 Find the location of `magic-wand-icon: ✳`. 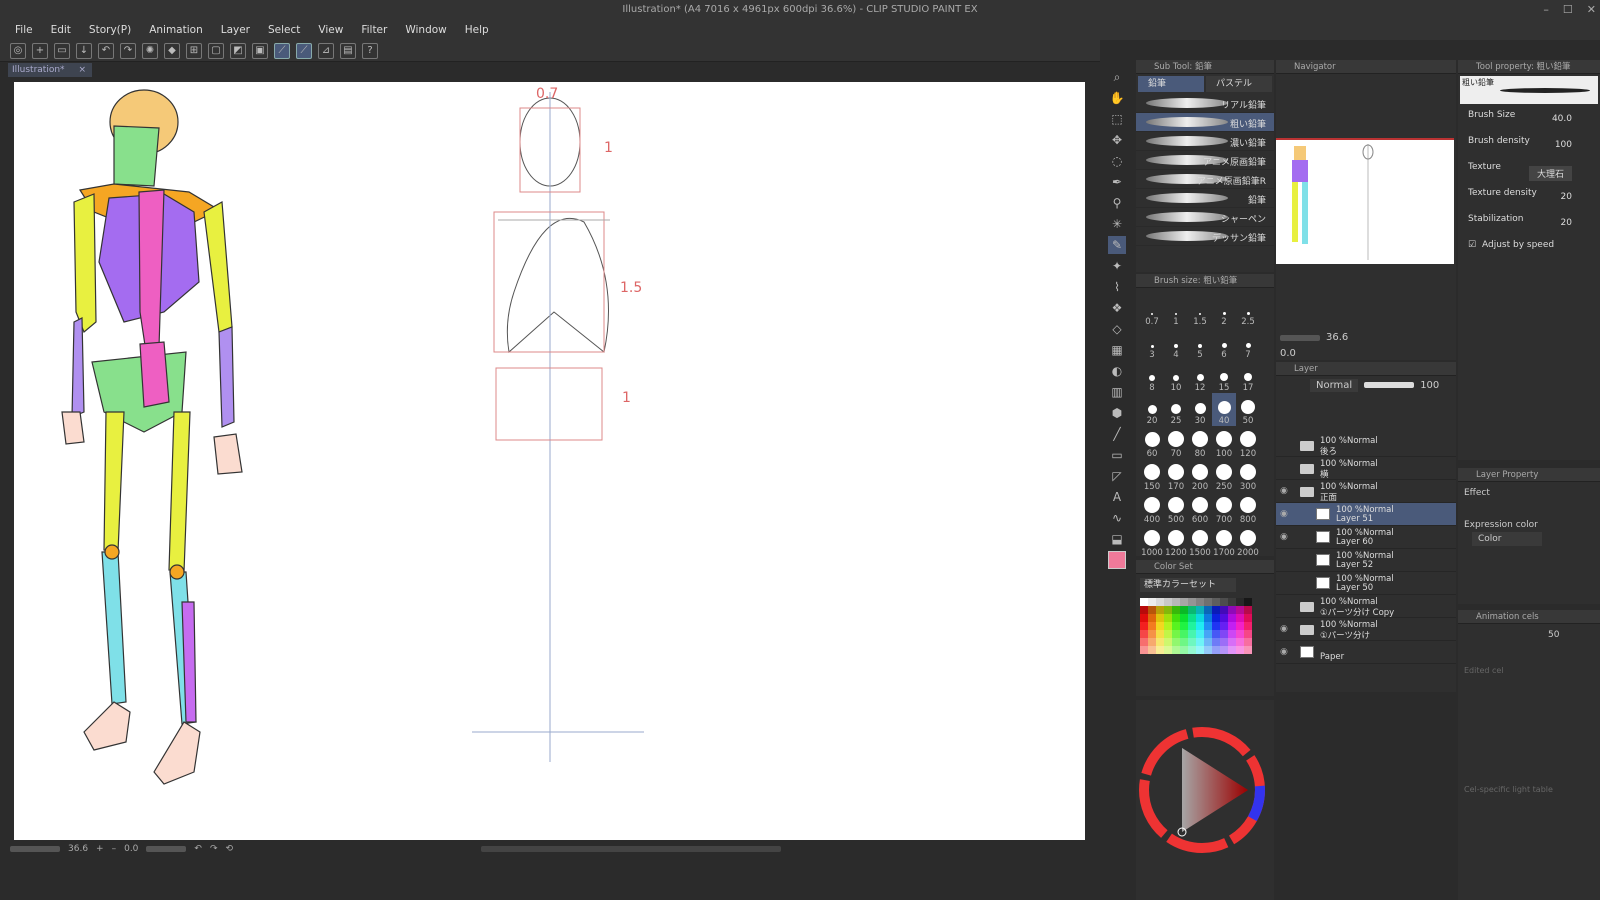

magic-wand-icon: ✳ is located at coordinates (1117, 224).